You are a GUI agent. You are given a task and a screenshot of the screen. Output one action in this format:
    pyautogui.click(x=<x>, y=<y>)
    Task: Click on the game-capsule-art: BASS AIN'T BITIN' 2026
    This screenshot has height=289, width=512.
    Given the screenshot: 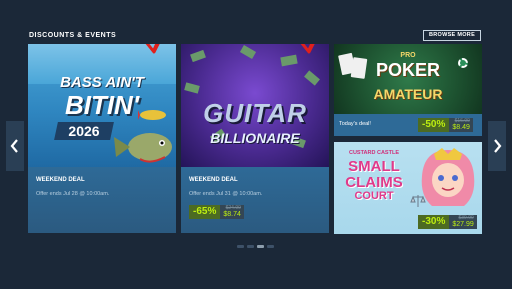 What is the action you would take?
    pyautogui.click(x=102, y=105)
    